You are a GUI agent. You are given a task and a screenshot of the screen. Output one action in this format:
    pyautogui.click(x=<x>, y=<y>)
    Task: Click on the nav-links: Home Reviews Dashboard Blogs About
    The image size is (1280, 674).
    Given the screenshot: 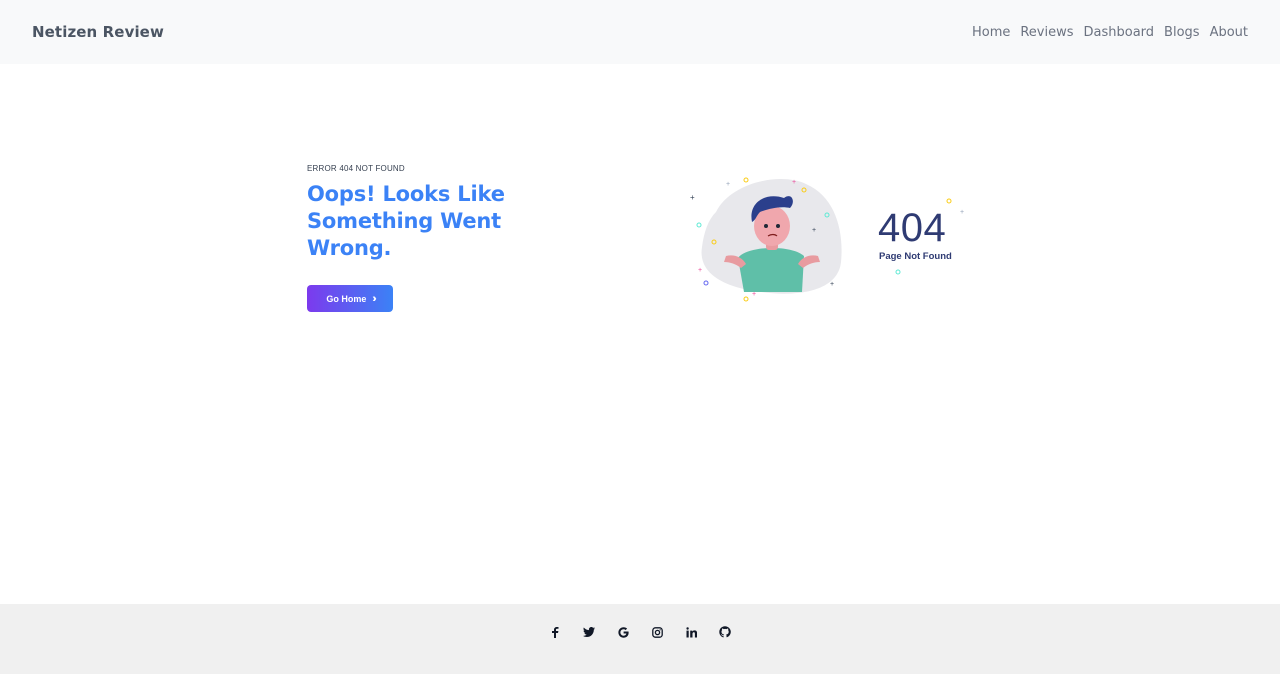 What is the action you would take?
    pyautogui.click(x=1110, y=32)
    